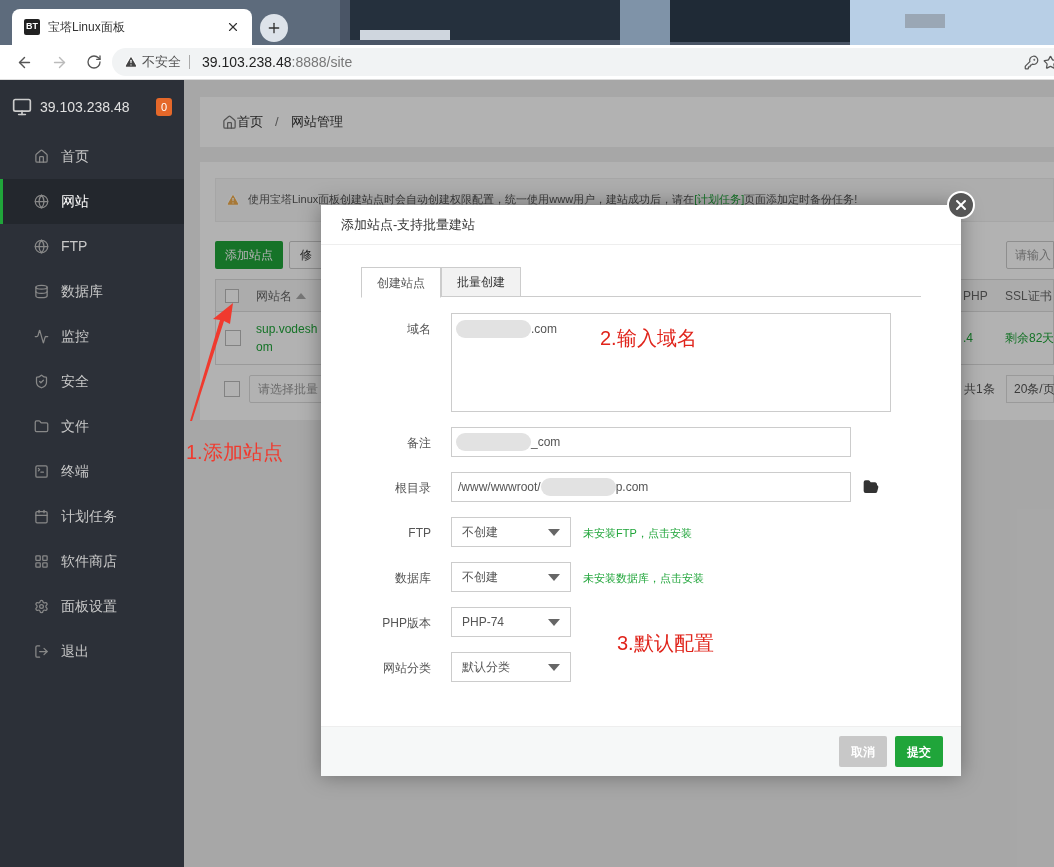 The height and width of the screenshot is (867, 1054). I want to click on column-header: PHP, so click(975, 296).